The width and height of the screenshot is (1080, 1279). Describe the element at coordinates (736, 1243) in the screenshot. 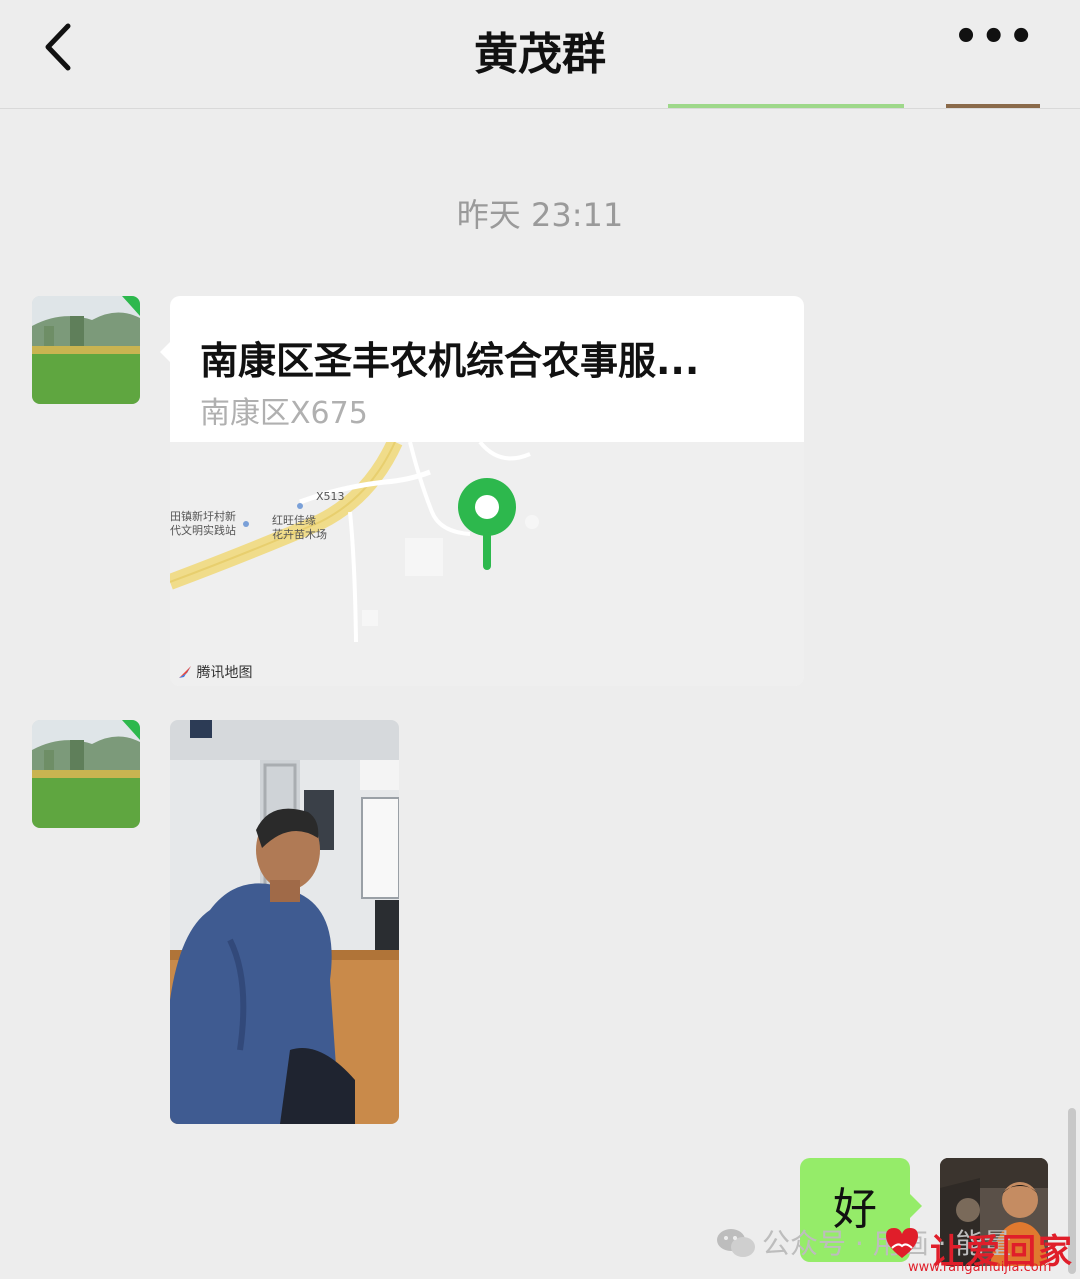

I see `wechat-icon` at that location.